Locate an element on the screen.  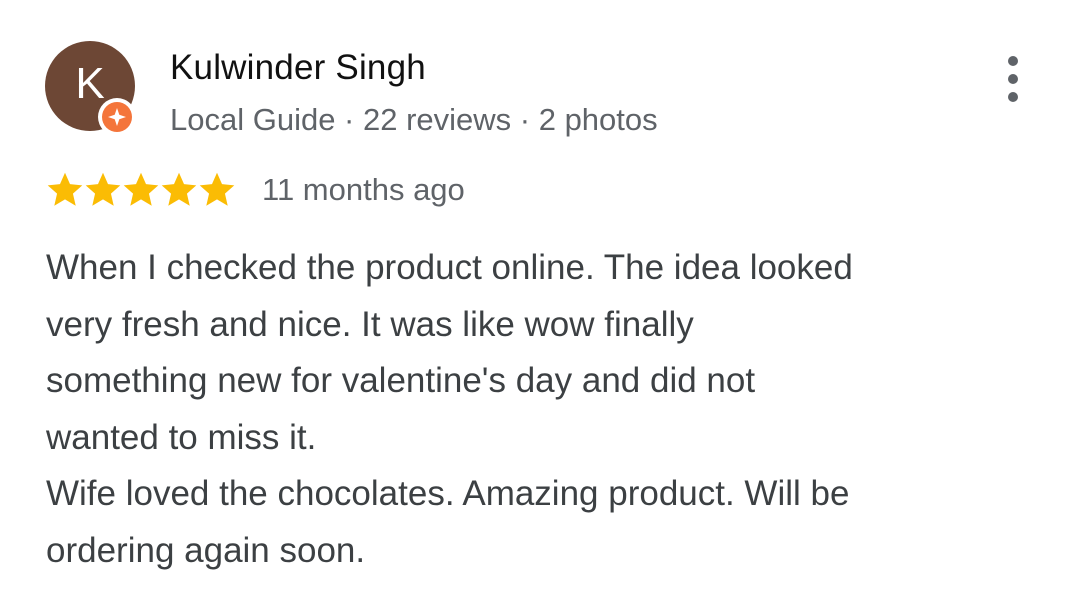
review-text-line: wanted to miss it. is located at coordinates (181, 437).